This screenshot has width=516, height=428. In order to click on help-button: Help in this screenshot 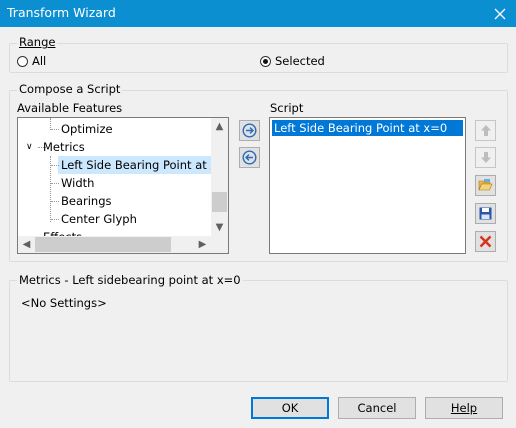, I will do `click(464, 408)`.